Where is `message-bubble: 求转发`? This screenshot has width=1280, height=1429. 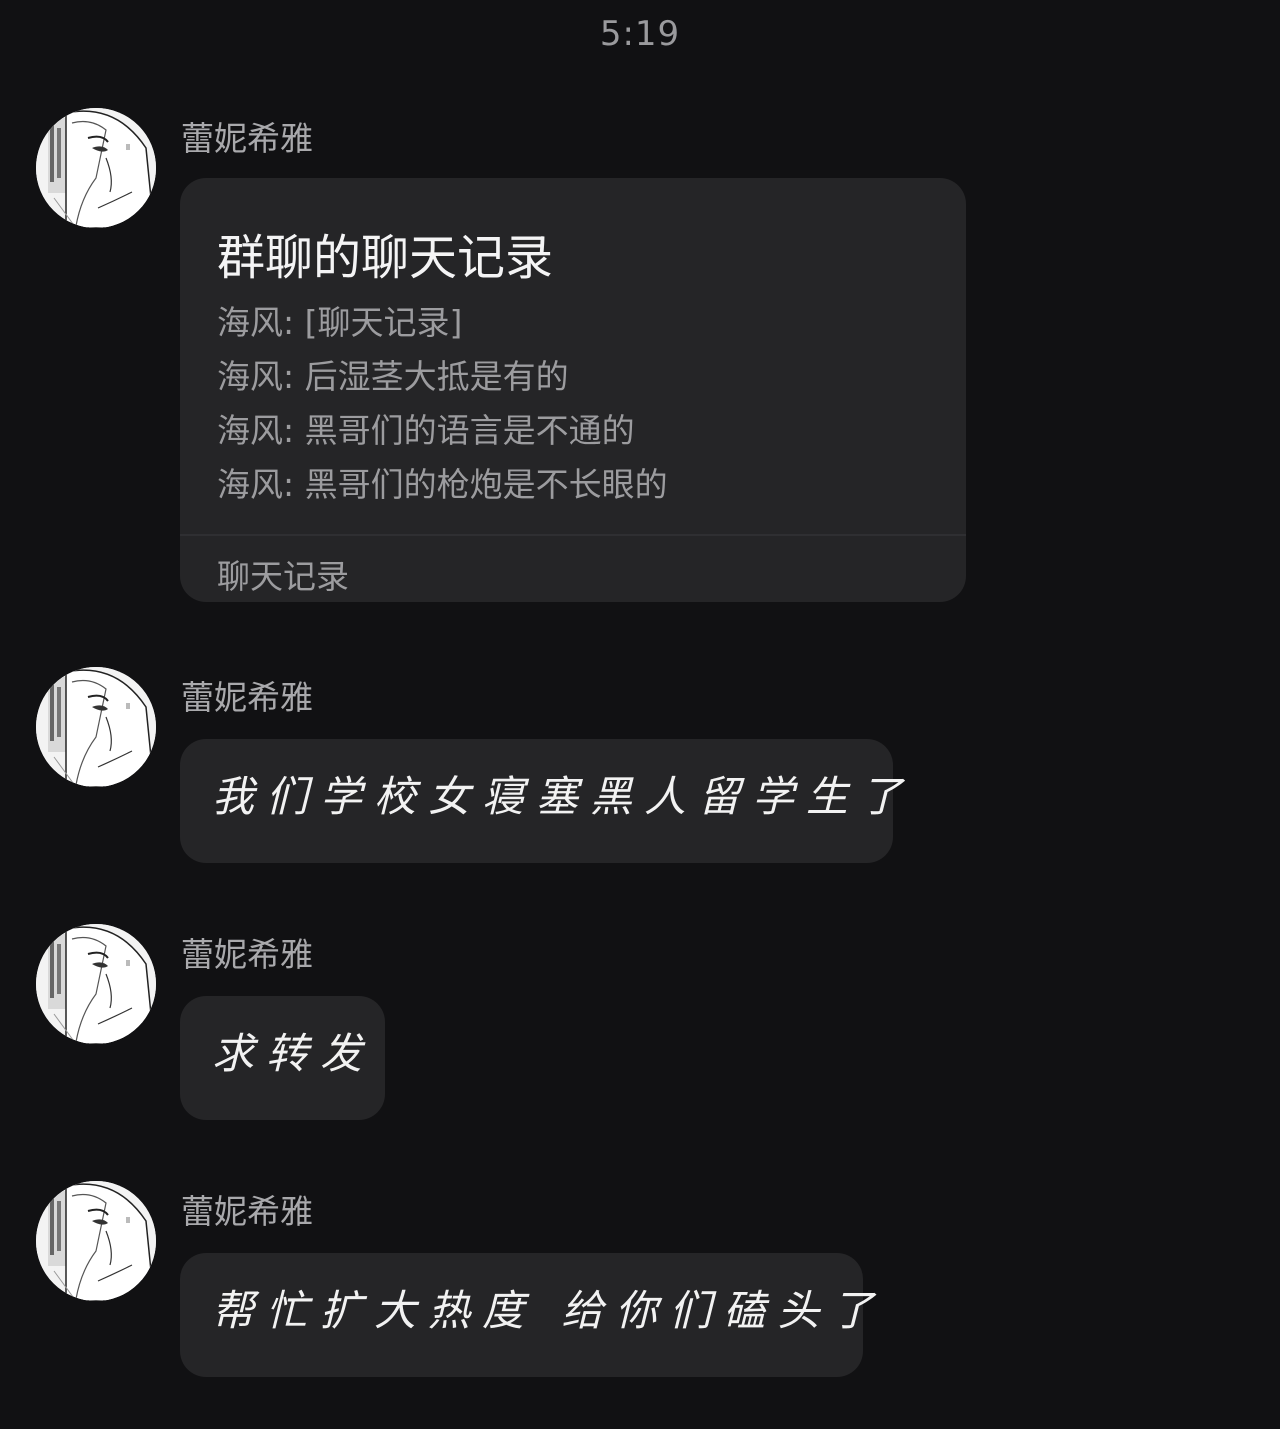
message-bubble: 求转发 is located at coordinates (282, 1058).